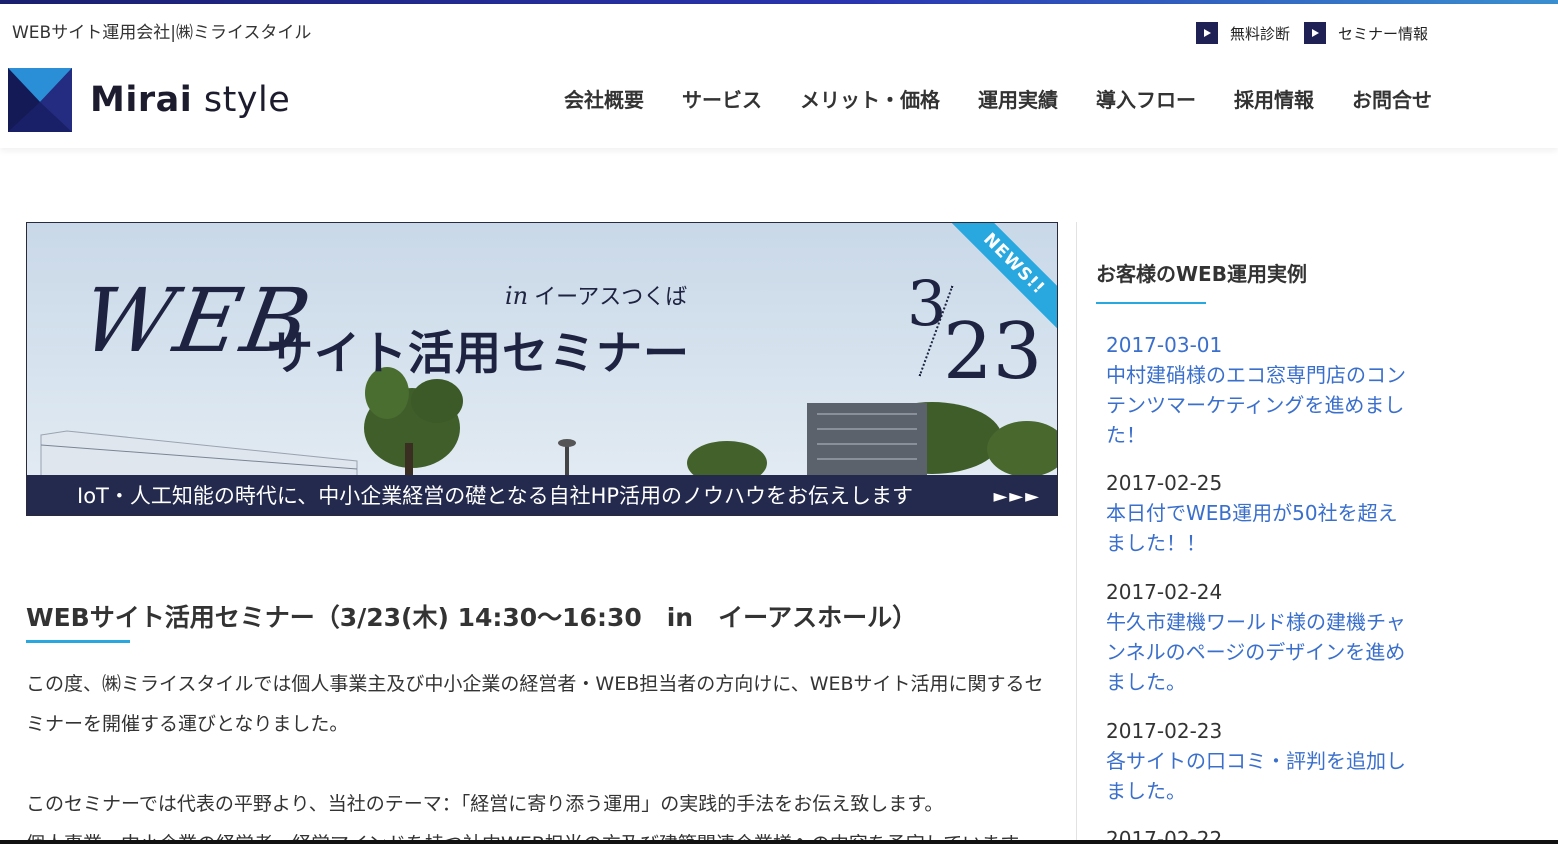  What do you see at coordinates (1146, 98) in the screenshot?
I see `nav-flow: 導入フロー` at bounding box center [1146, 98].